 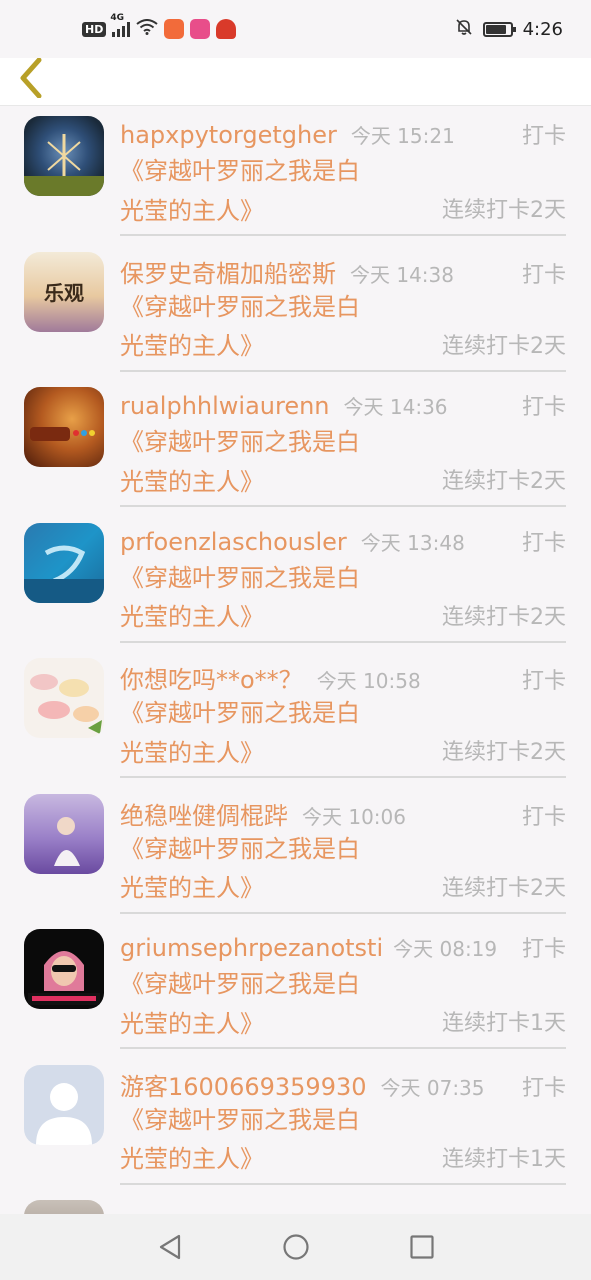 What do you see at coordinates (445, 949) in the screenshot?
I see `timestamp: 今天 08:19` at bounding box center [445, 949].